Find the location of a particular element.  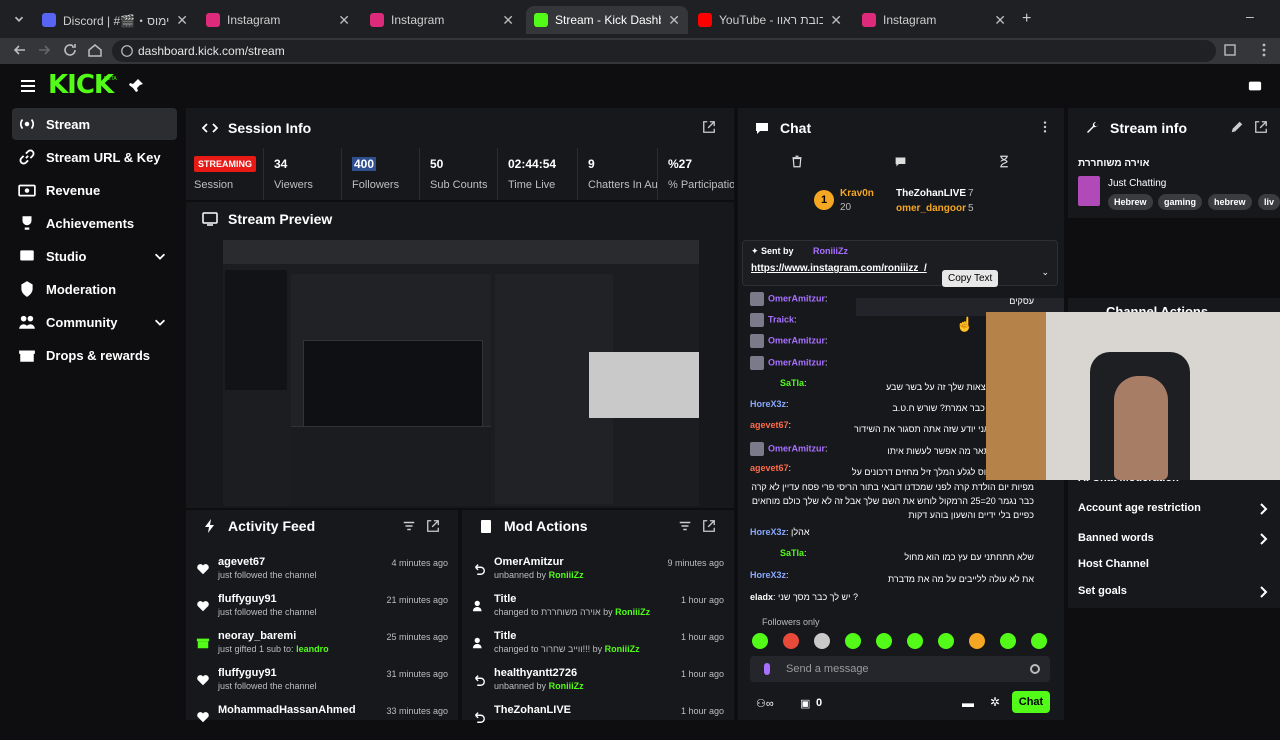

edit-icon is located at coordinates (1237, 127).